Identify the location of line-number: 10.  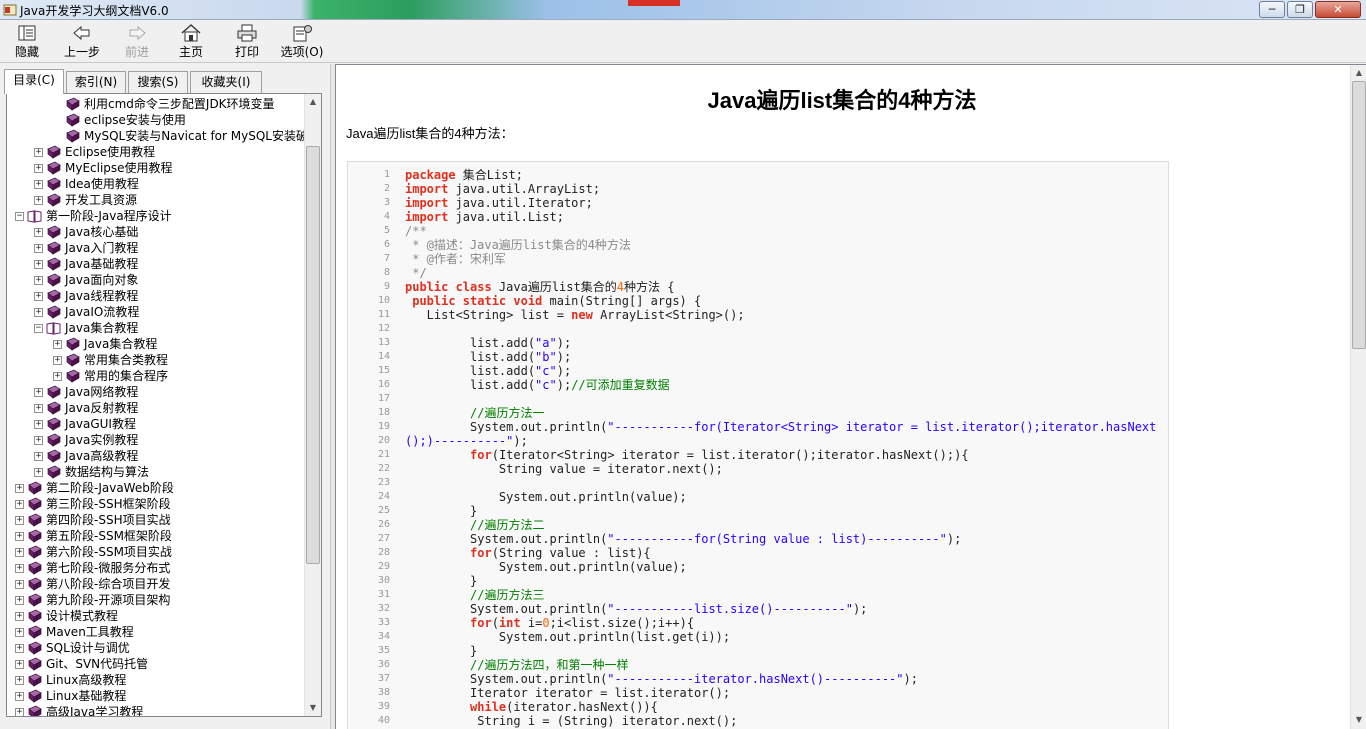
(383, 300).